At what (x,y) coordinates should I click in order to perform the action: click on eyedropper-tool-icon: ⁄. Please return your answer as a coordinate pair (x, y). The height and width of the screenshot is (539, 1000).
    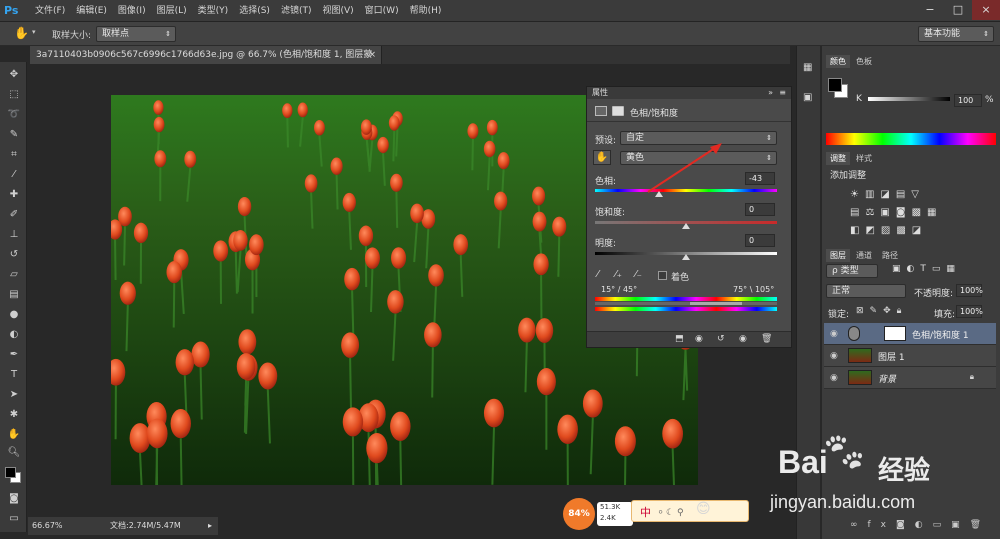
    Looking at the image, I should click on (14, 175).